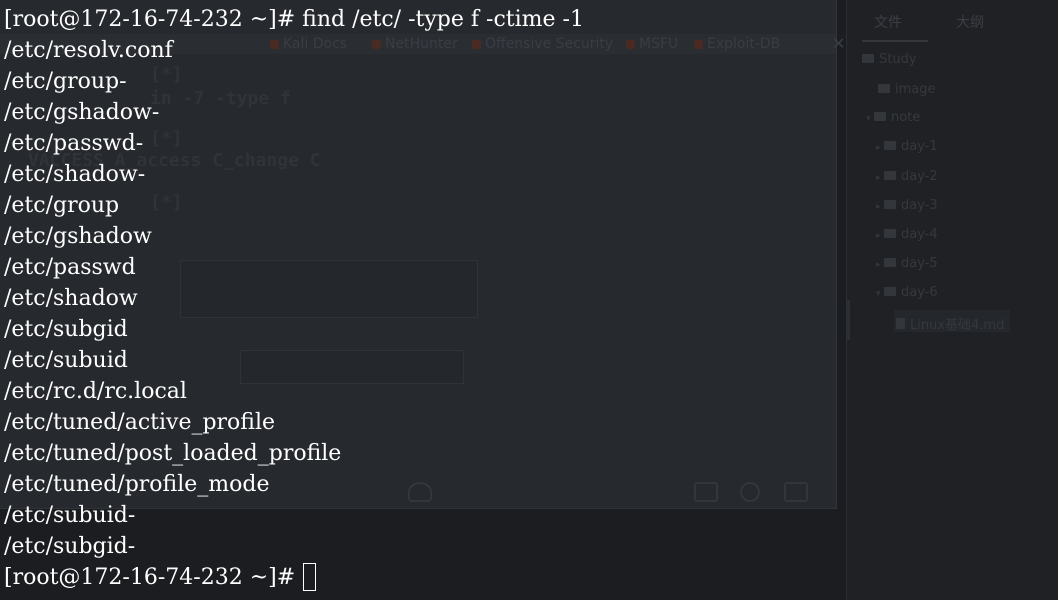 The height and width of the screenshot is (600, 1058). I want to click on output-line: /etc/gshadow, so click(78, 236).